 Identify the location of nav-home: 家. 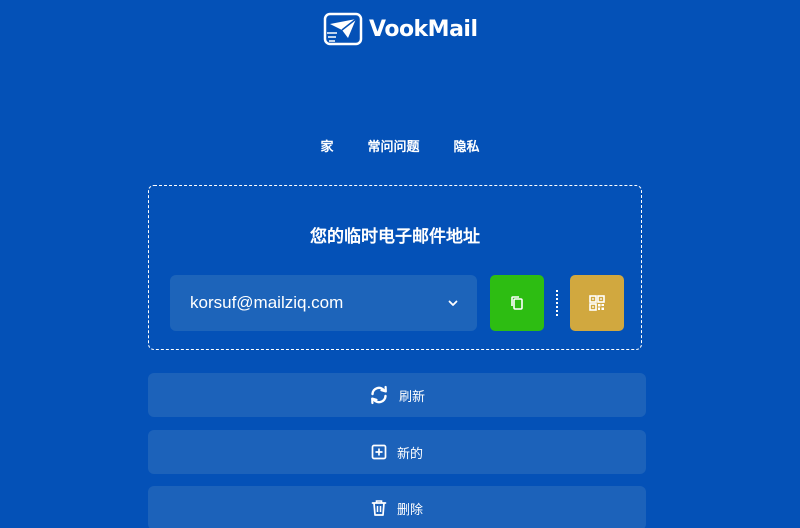
(326, 145).